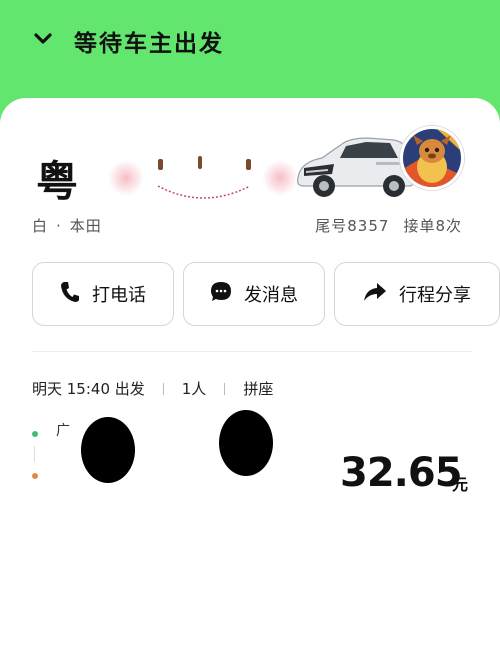 The width and height of the screenshot is (500, 667). I want to click on trip-share-button: 行程分享, so click(417, 294).